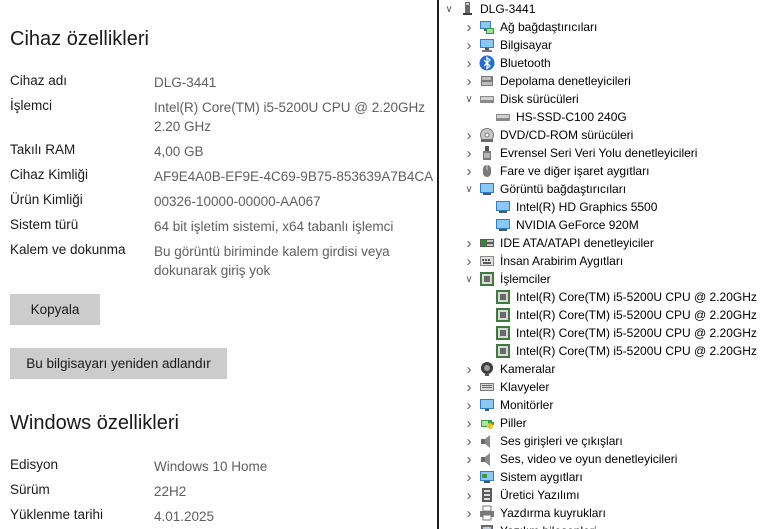 This screenshot has height=529, width=784. What do you see at coordinates (555, 117) in the screenshot?
I see `tree-device-item: HS-SSD-C100 240G` at bounding box center [555, 117].